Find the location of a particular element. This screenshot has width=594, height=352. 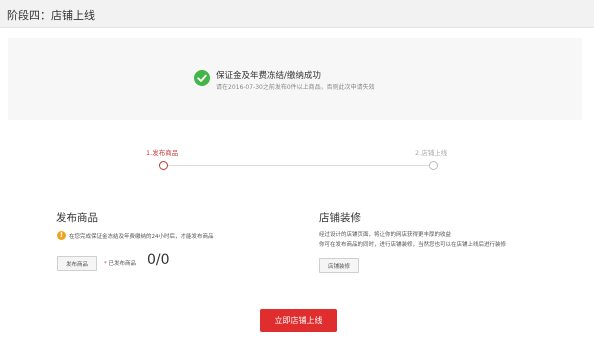

shop-decor-button: 店铺装修 is located at coordinates (339, 265).